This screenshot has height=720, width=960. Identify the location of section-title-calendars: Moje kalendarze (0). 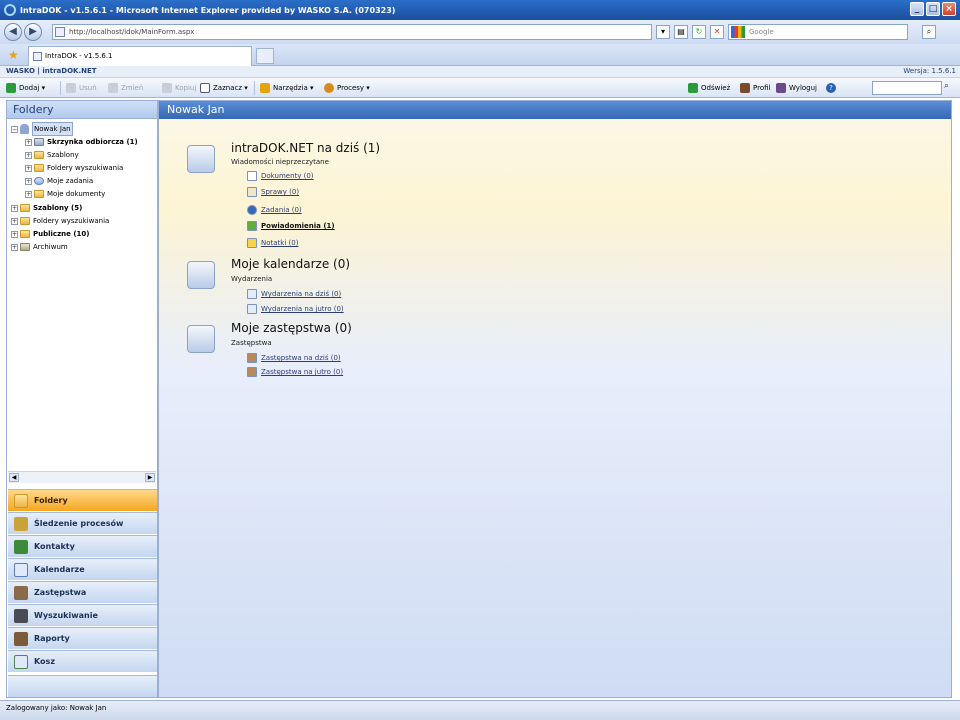
(291, 264).